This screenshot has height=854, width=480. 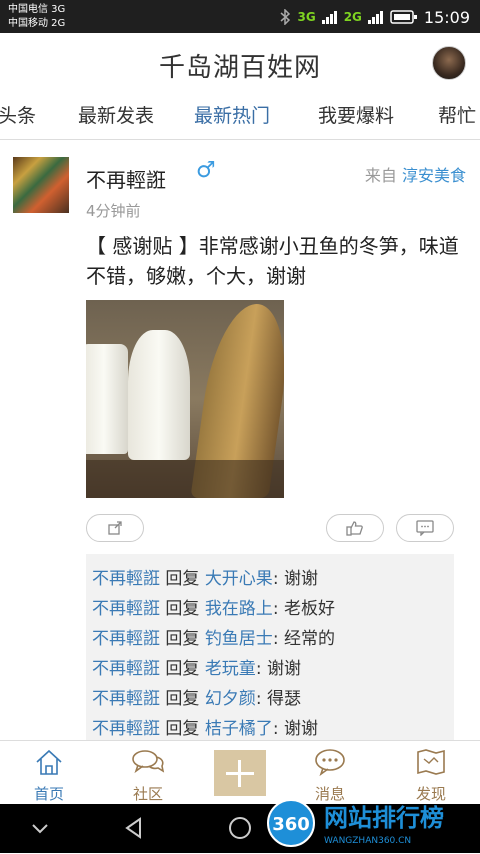 I want to click on app-header: 千岛湖百姓网, so click(x=240, y=63).